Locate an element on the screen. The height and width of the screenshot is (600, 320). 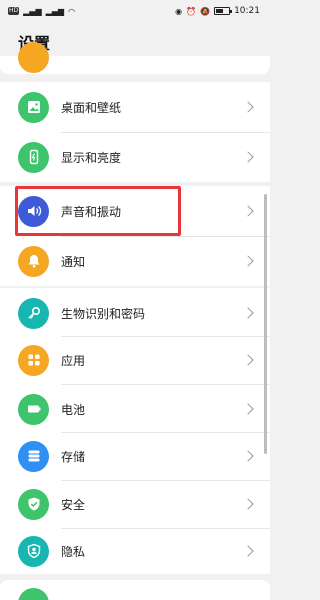
settings-item-battery: 电池 is located at coordinates (135, 409).